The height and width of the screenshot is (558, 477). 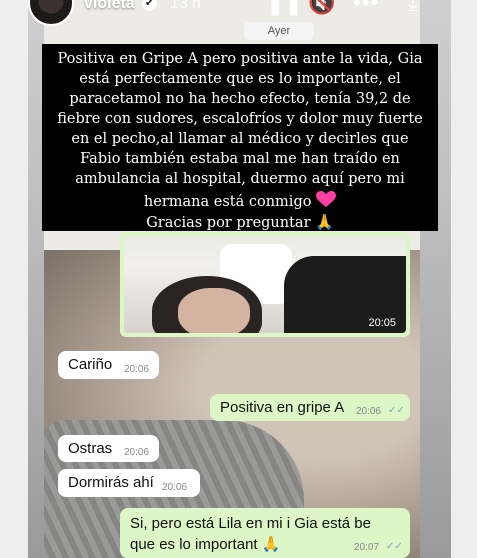 What do you see at coordinates (413, 7) in the screenshot?
I see `share-icon: ⤓` at bounding box center [413, 7].